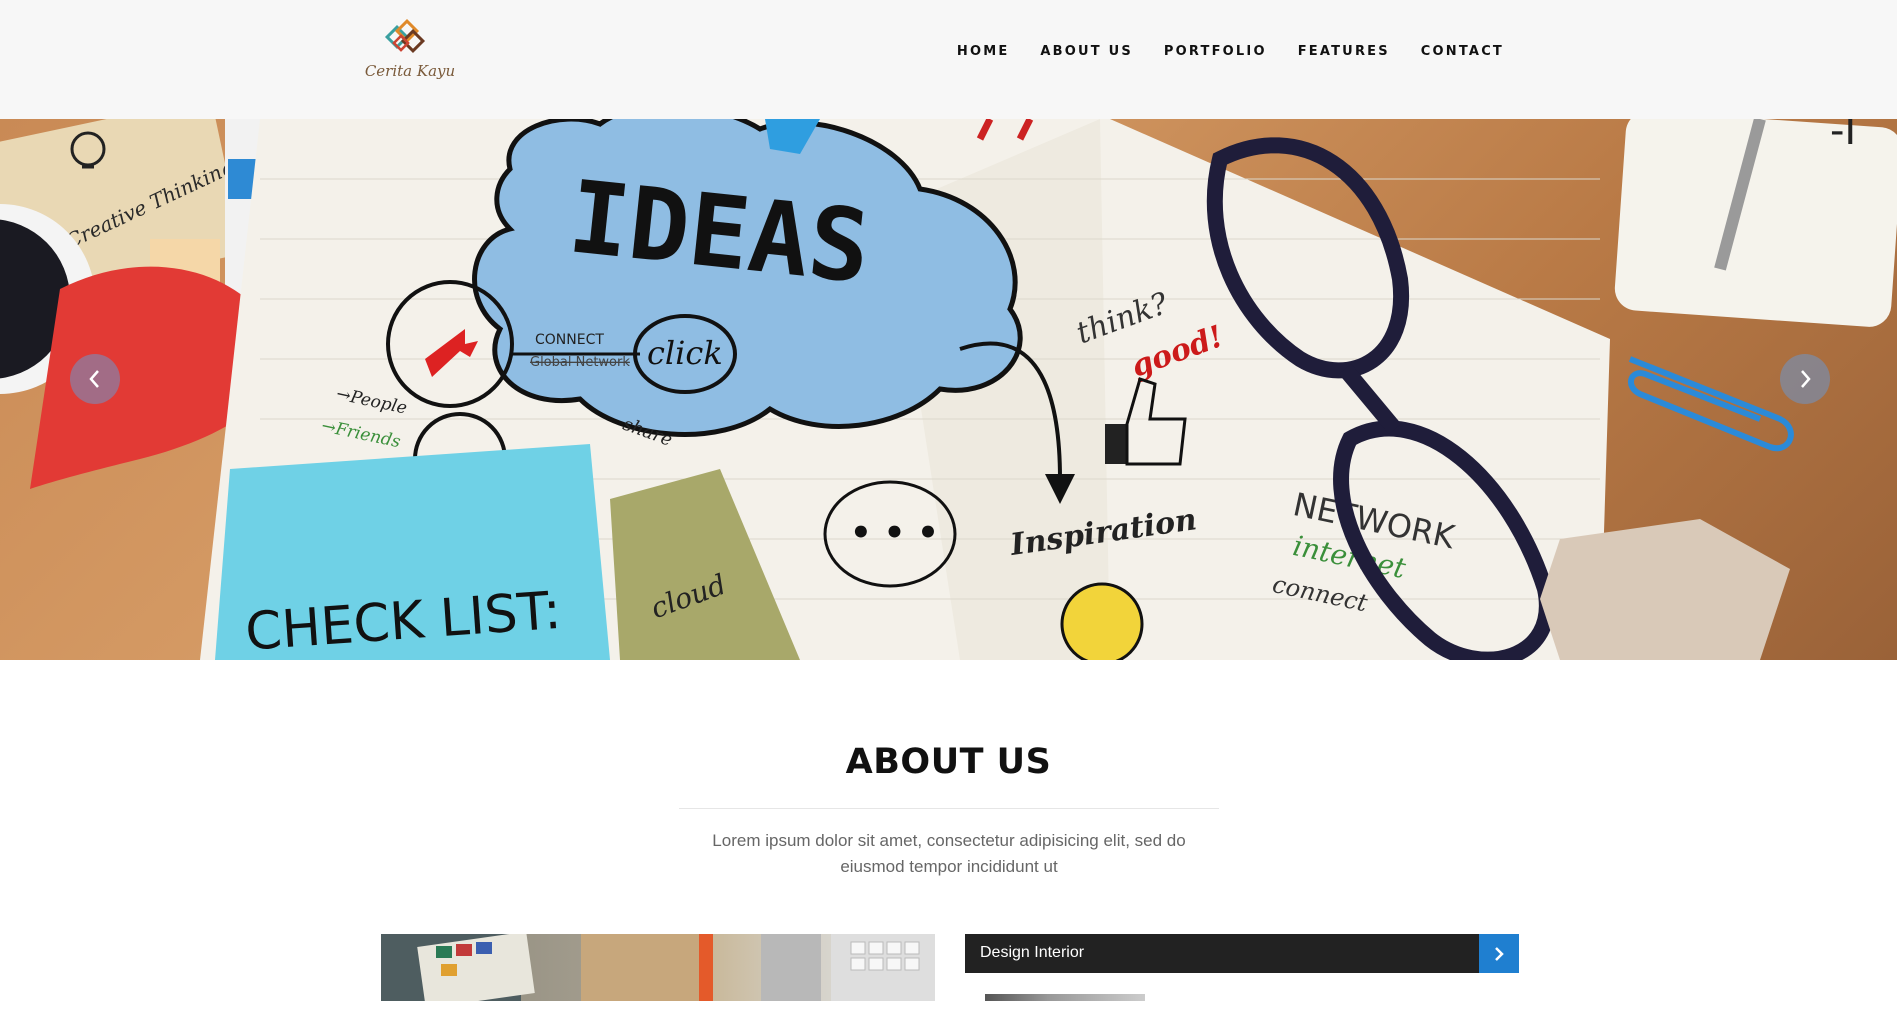 The image size is (1897, 1011). I want to click on slider-next-button, so click(1805, 379).